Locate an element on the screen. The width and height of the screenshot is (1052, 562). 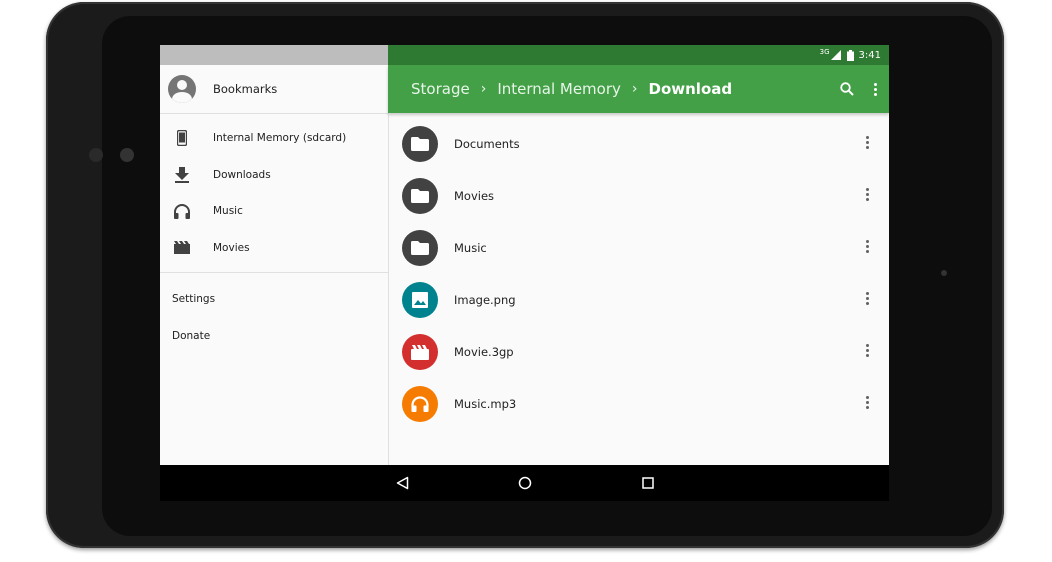
file-name: Movies is located at coordinates (474, 196).